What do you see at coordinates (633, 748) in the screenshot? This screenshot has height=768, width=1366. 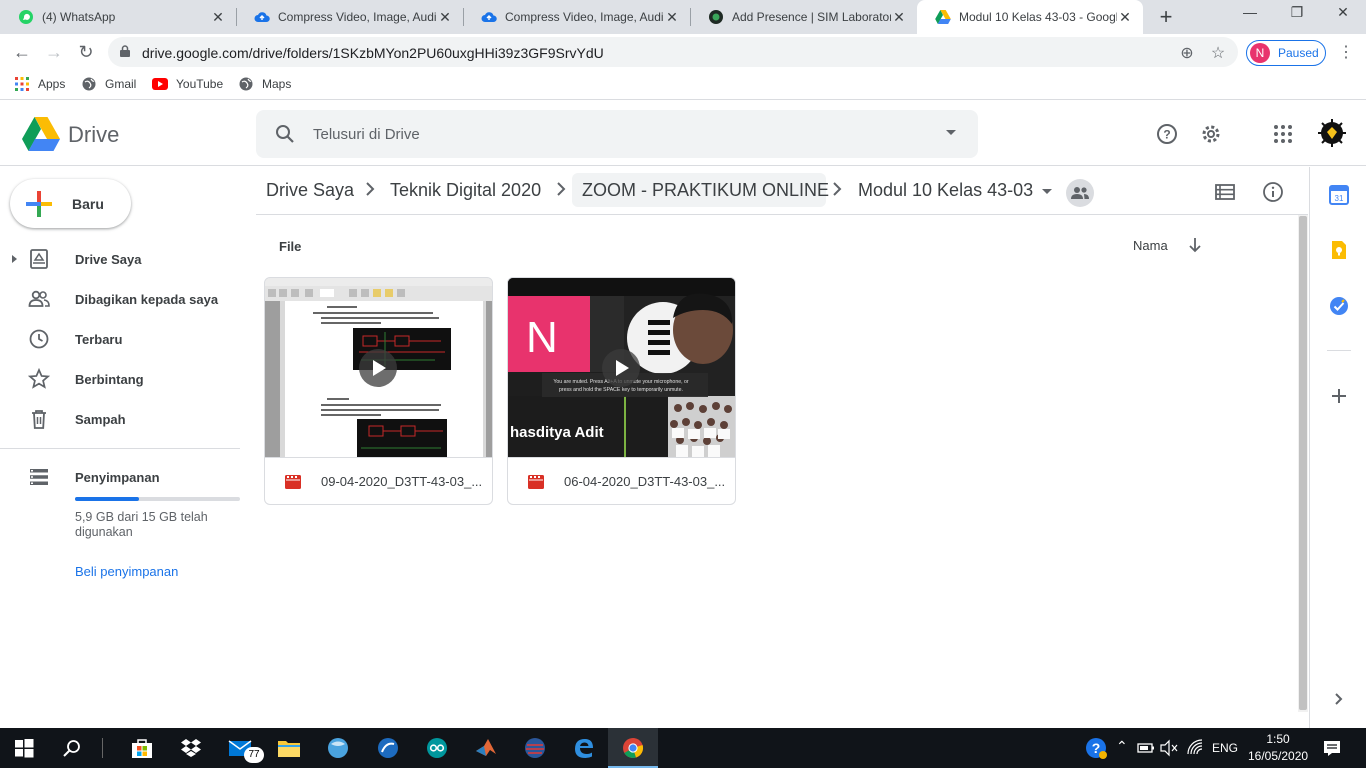 I see `chrome-icon` at bounding box center [633, 748].